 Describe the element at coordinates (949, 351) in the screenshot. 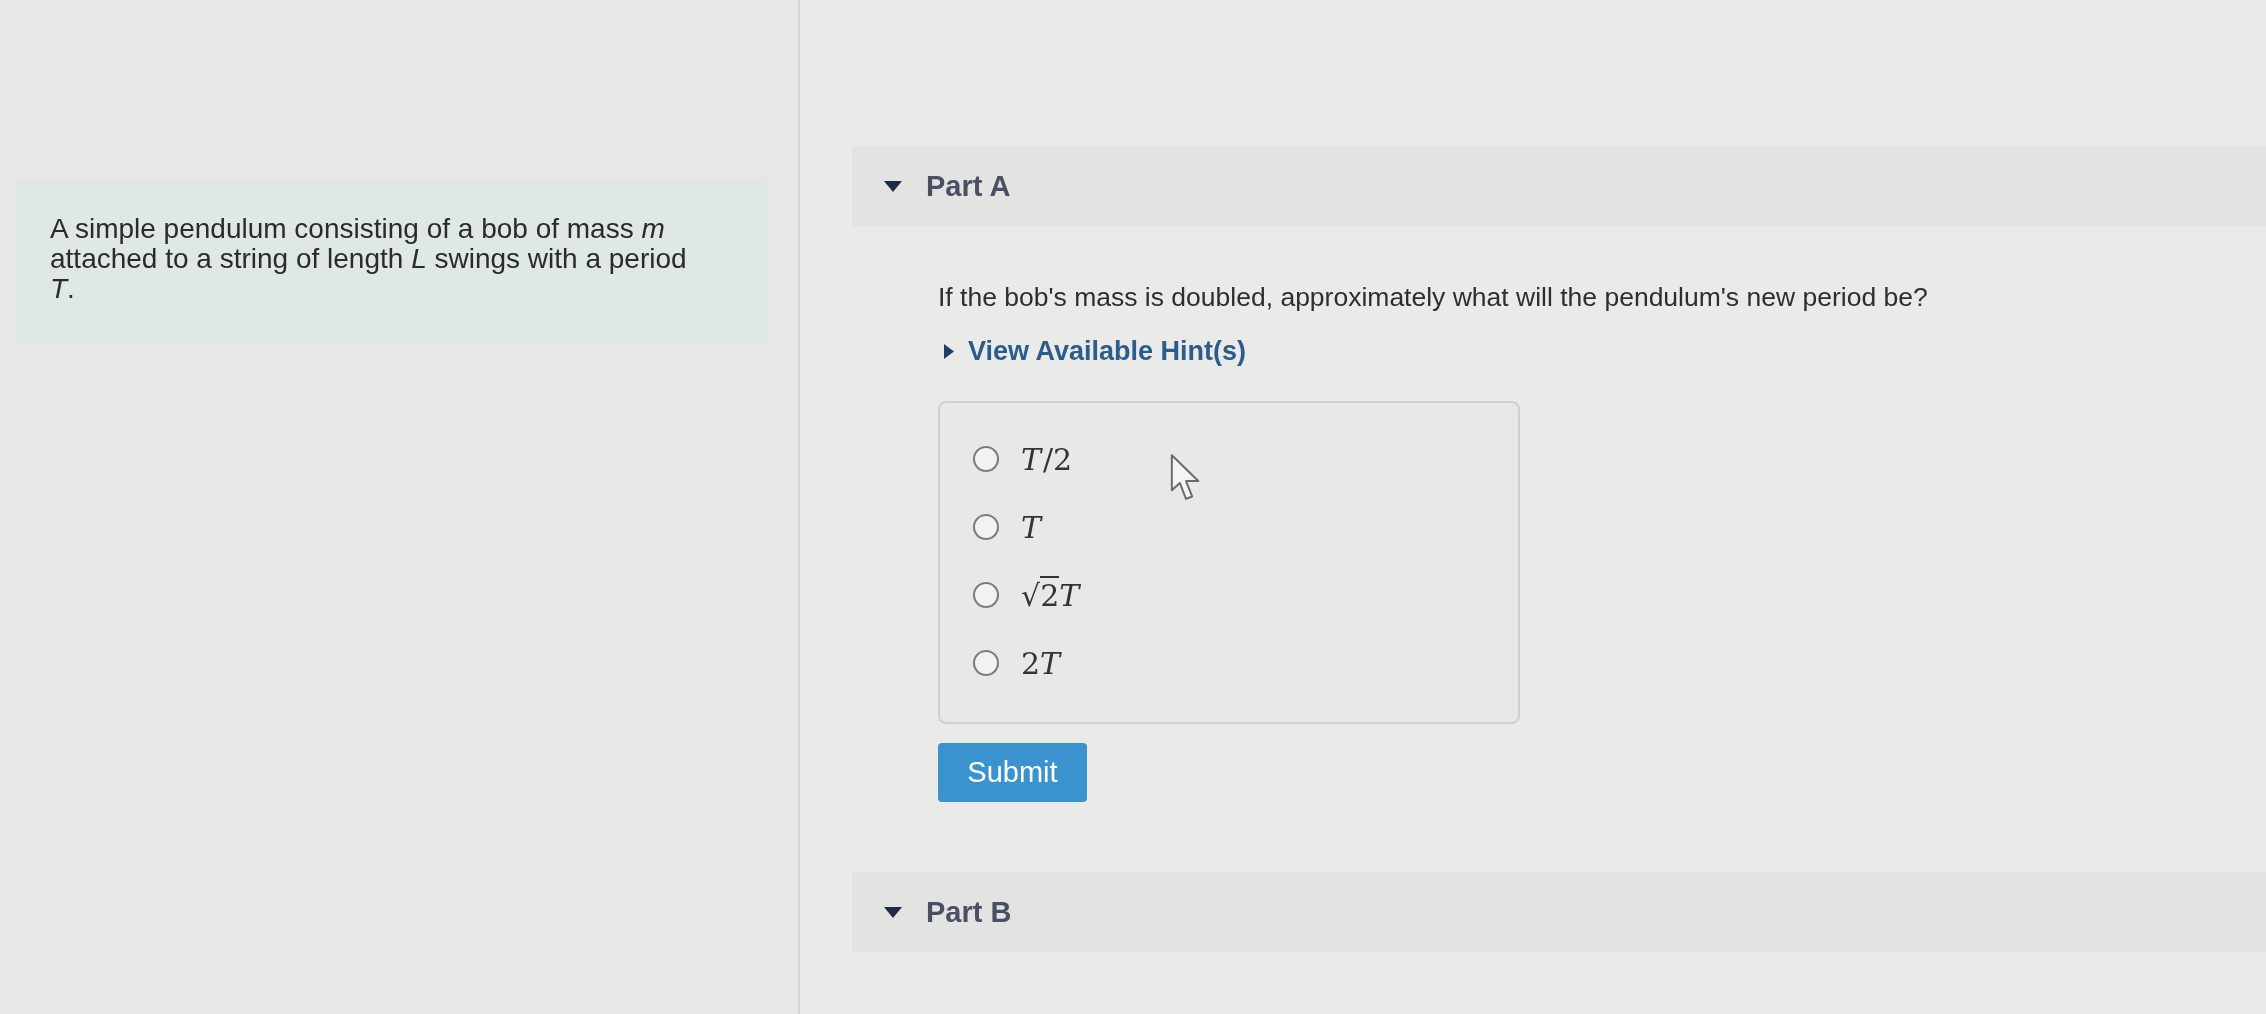

I see `caret-right-icon` at that location.